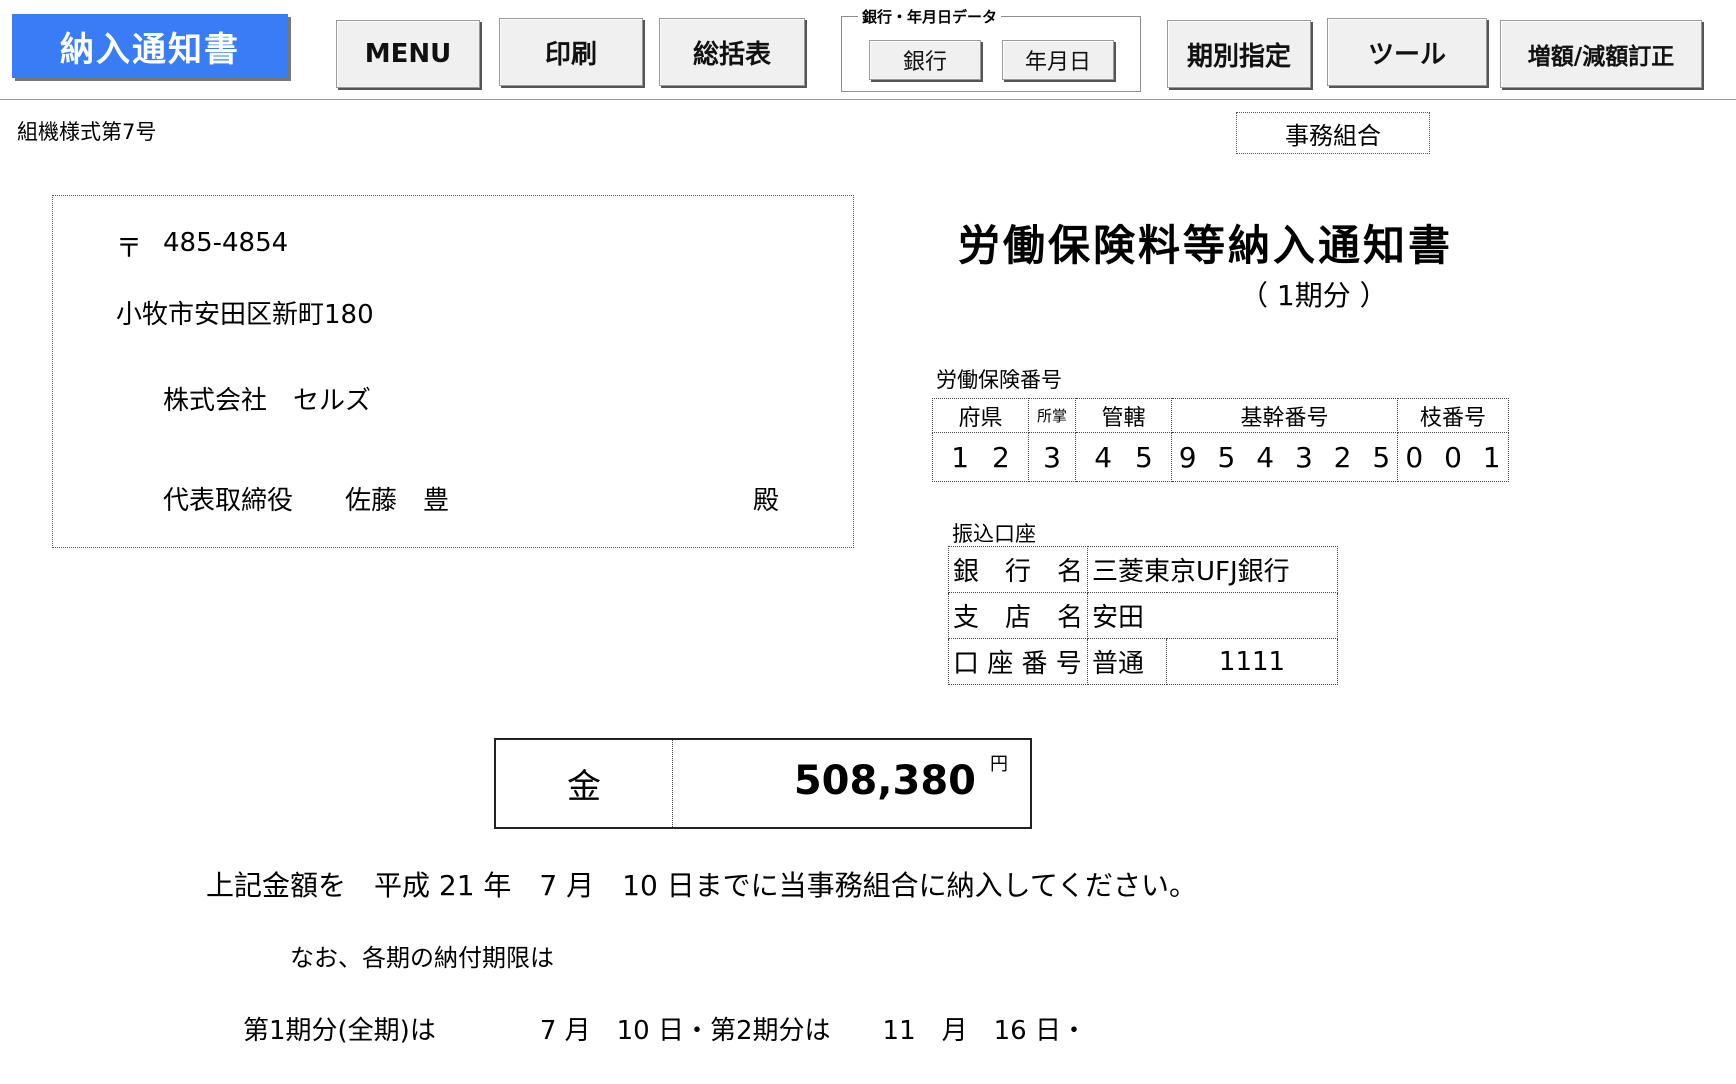 The height and width of the screenshot is (1084, 1736). I want to click on header-base-number: 基幹番号, so click(1284, 415).